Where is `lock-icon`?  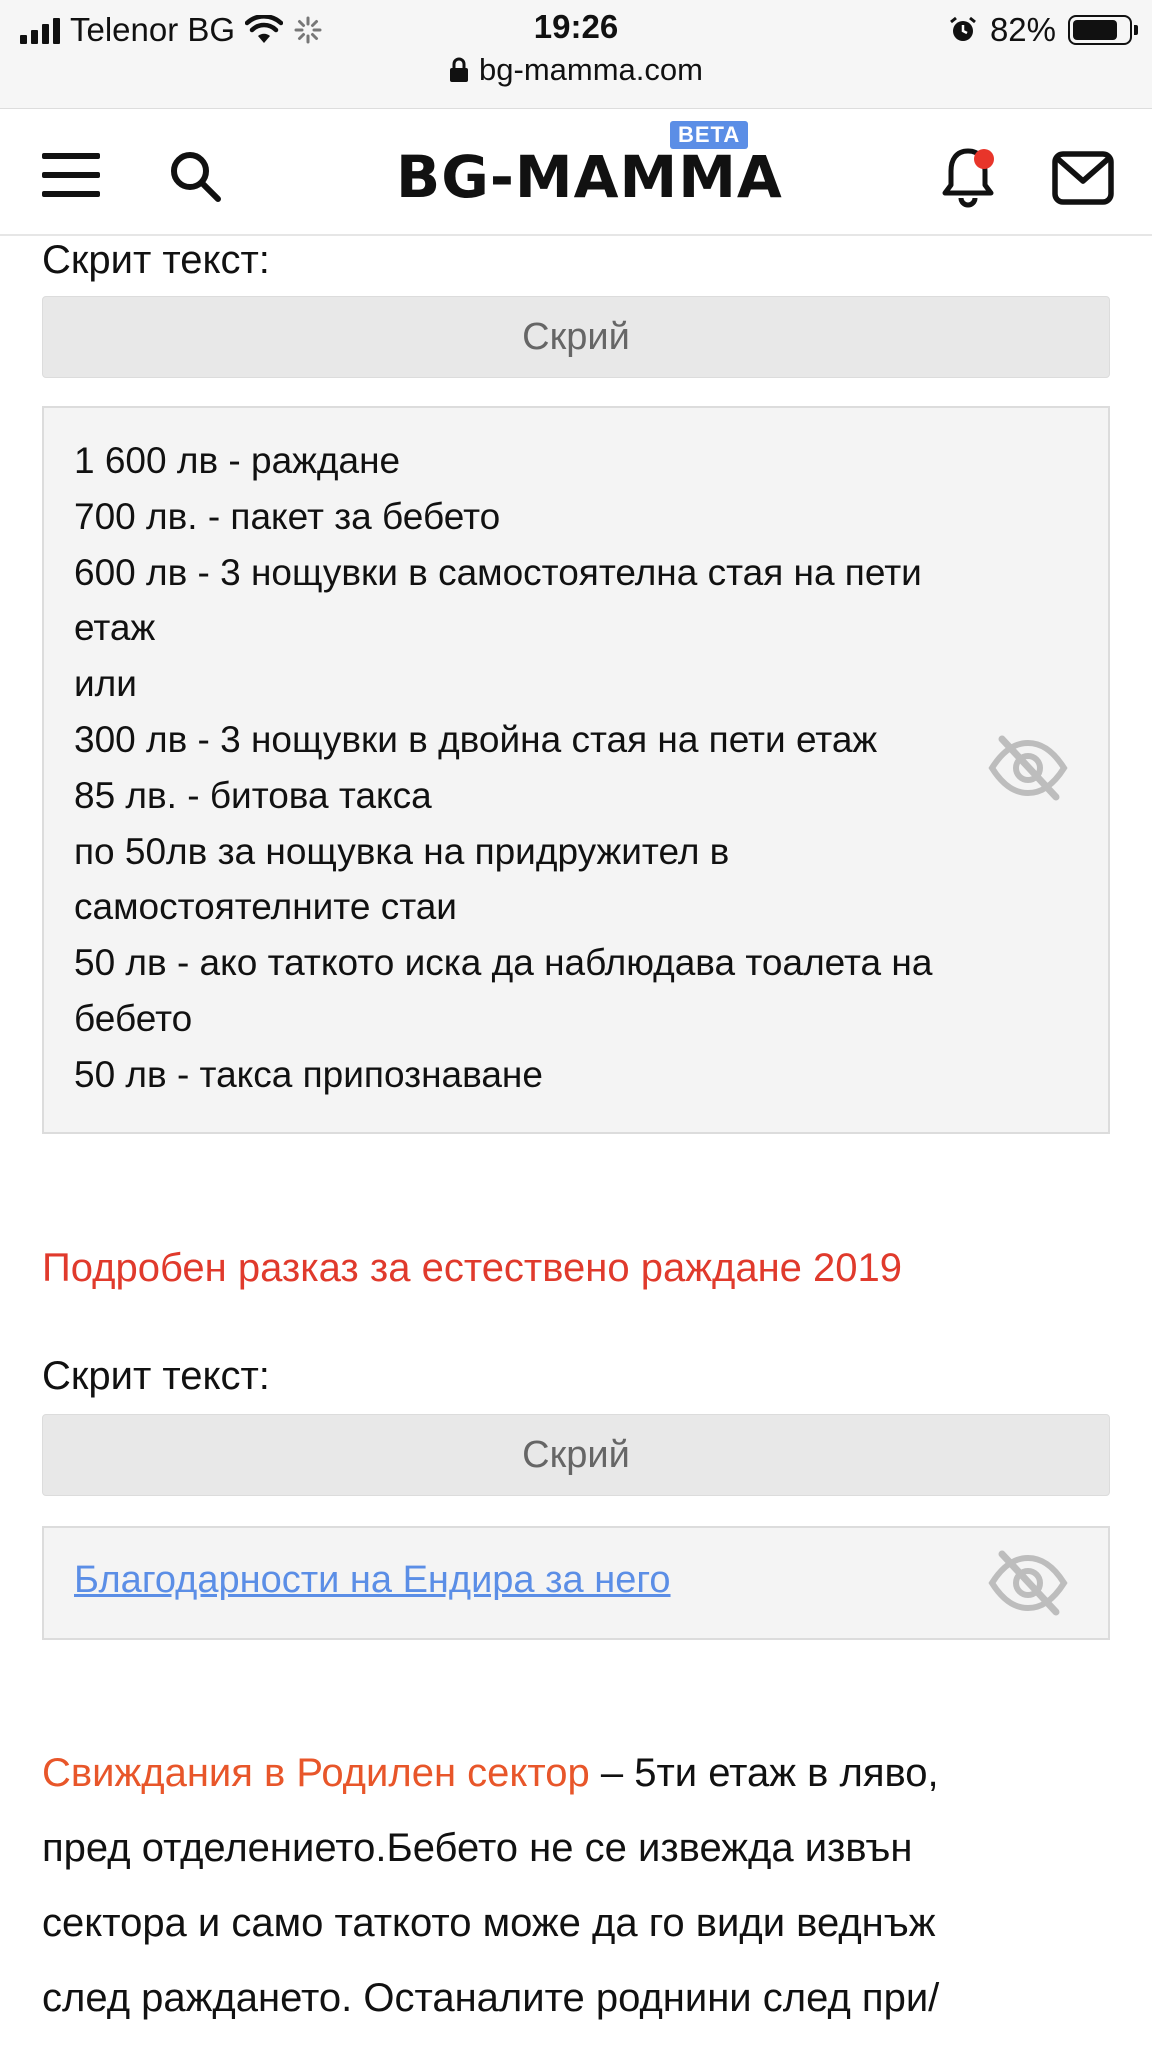
lock-icon is located at coordinates (459, 69).